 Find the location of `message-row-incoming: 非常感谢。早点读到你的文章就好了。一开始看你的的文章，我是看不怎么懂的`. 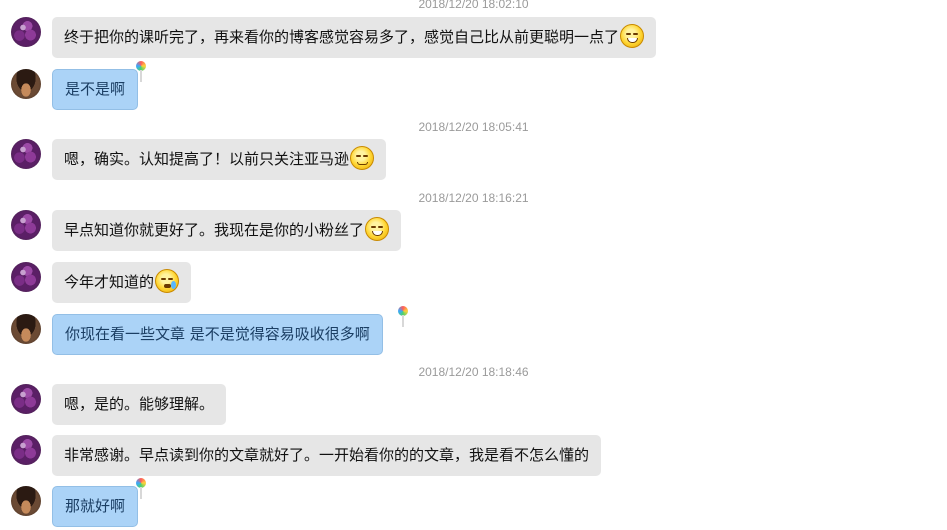

message-row-incoming: 非常感谢。早点读到你的文章就好了。一开始看你的的文章，我是看不怎么懂的 is located at coordinates (473, 457).